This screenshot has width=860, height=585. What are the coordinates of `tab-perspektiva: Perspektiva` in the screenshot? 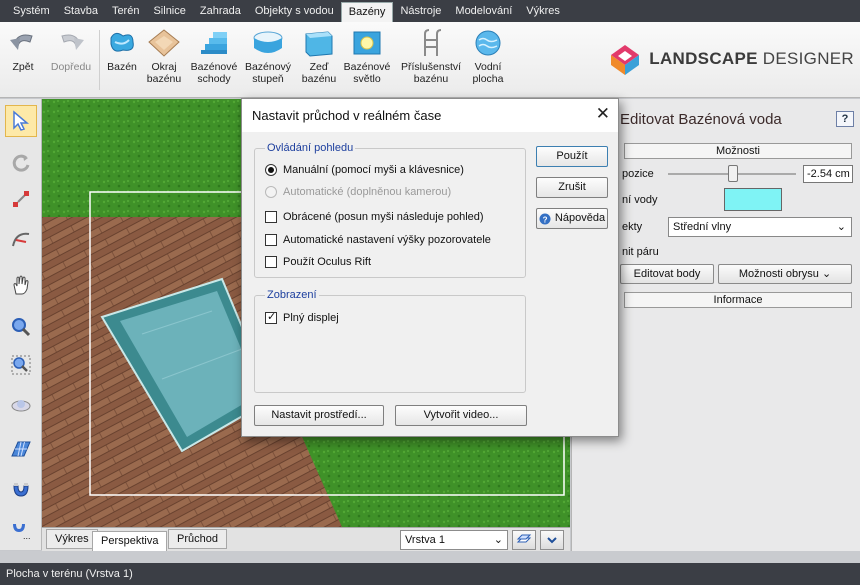 It's located at (130, 541).